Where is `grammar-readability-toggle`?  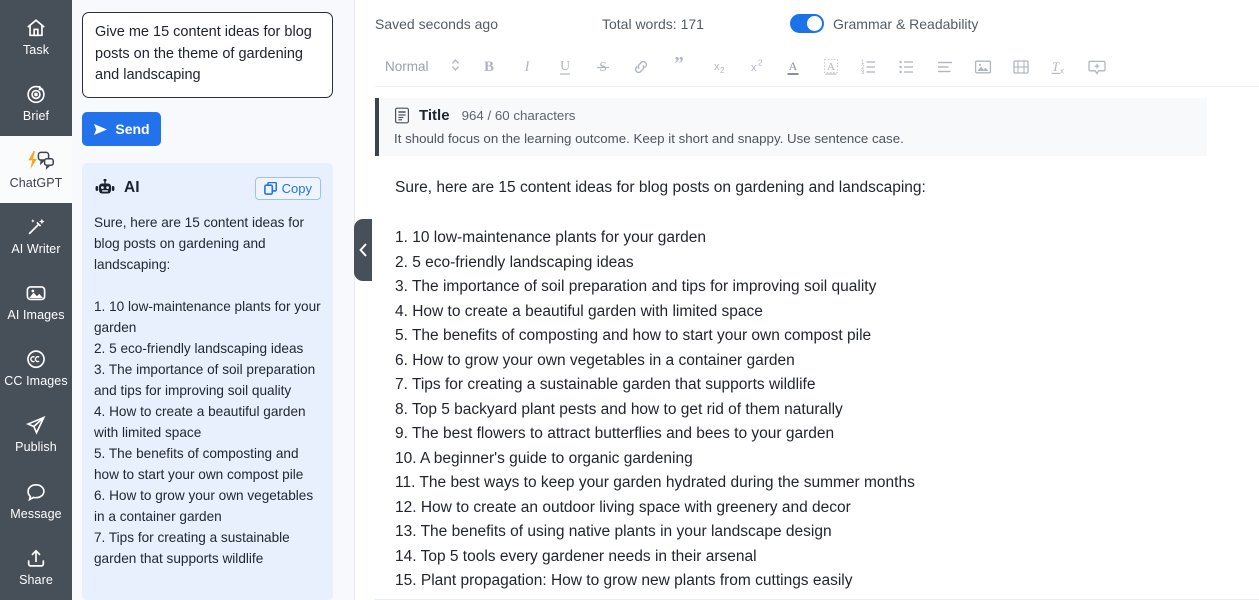
grammar-readability-toggle is located at coordinates (806, 23).